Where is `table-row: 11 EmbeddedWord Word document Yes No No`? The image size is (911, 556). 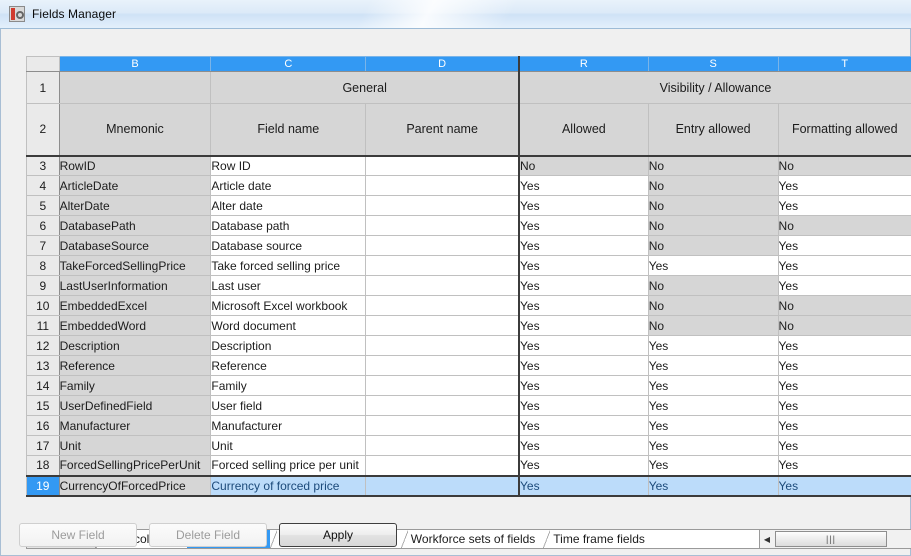
table-row: 11 EmbeddedWord Word document Yes No No is located at coordinates (468, 325).